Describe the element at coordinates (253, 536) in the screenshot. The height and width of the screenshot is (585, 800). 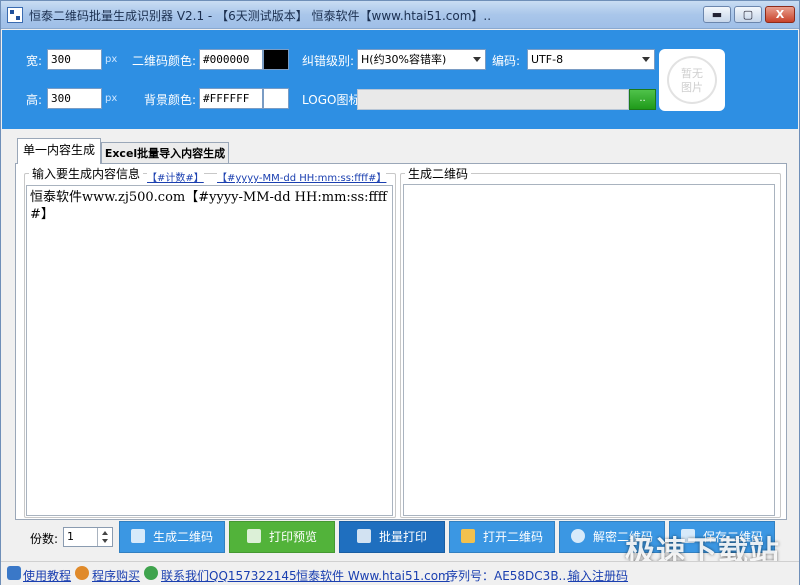
I see `printer-preview-icon` at that location.